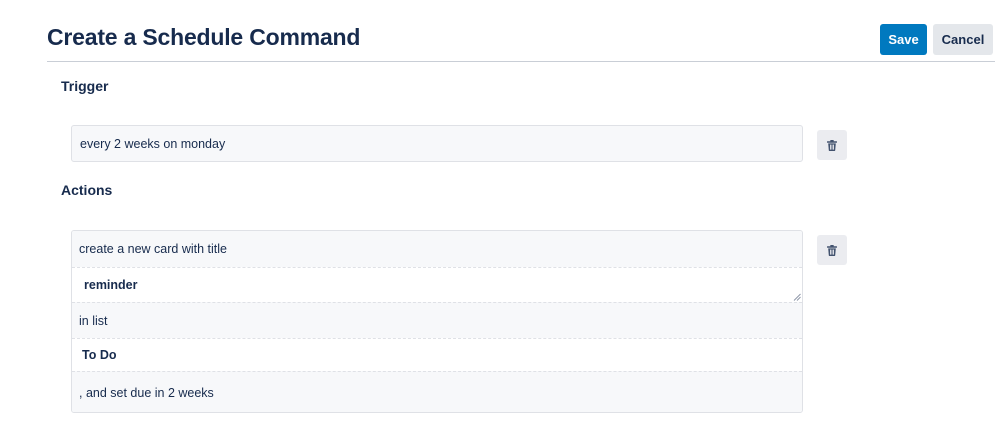 This screenshot has width=999, height=434. Describe the element at coordinates (437, 391) in the screenshot. I see `action-text-set-due: , and set due in 2 weeks` at that location.